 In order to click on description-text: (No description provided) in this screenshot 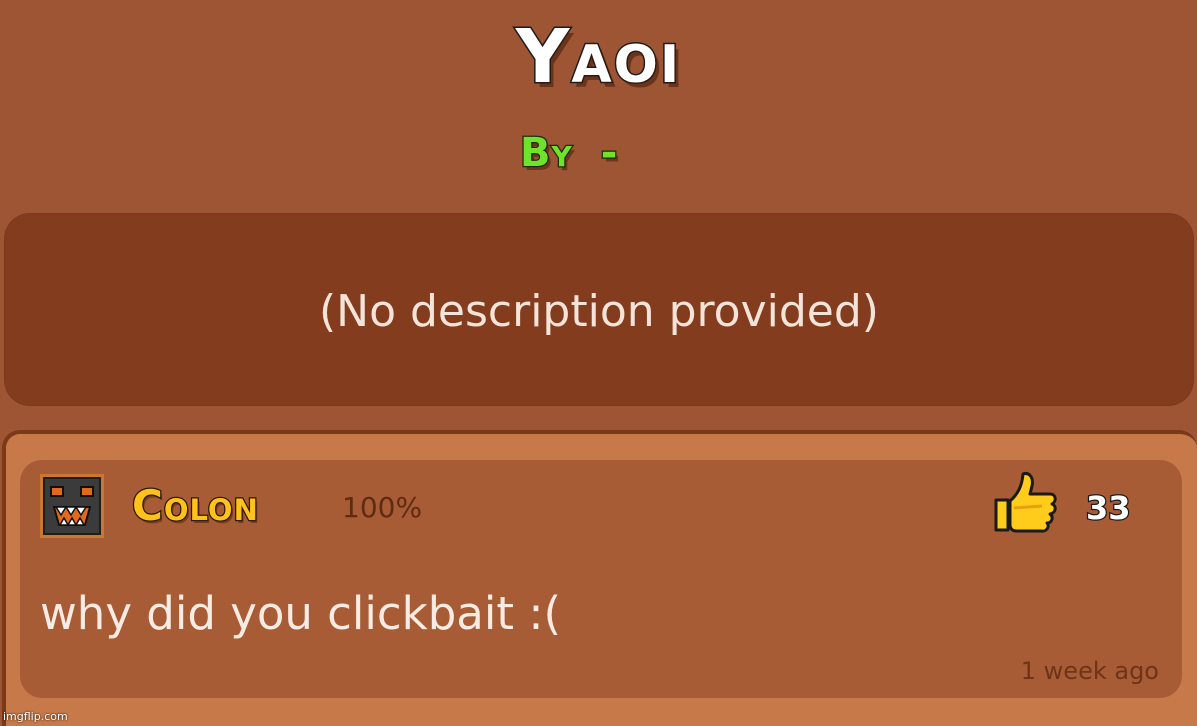, I will do `click(599, 311)`.